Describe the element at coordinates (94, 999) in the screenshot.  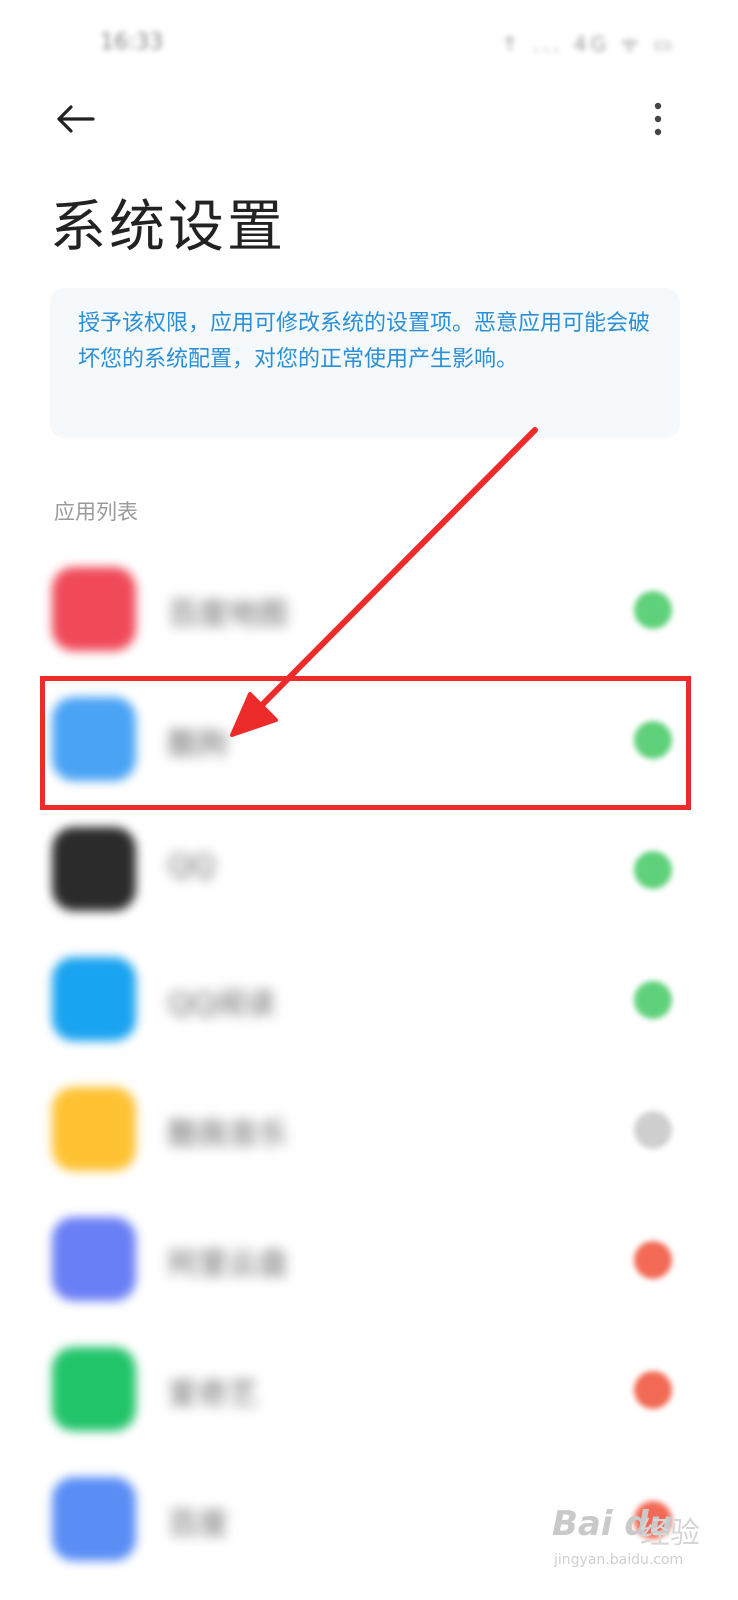
I see `qq-reader-icon` at that location.